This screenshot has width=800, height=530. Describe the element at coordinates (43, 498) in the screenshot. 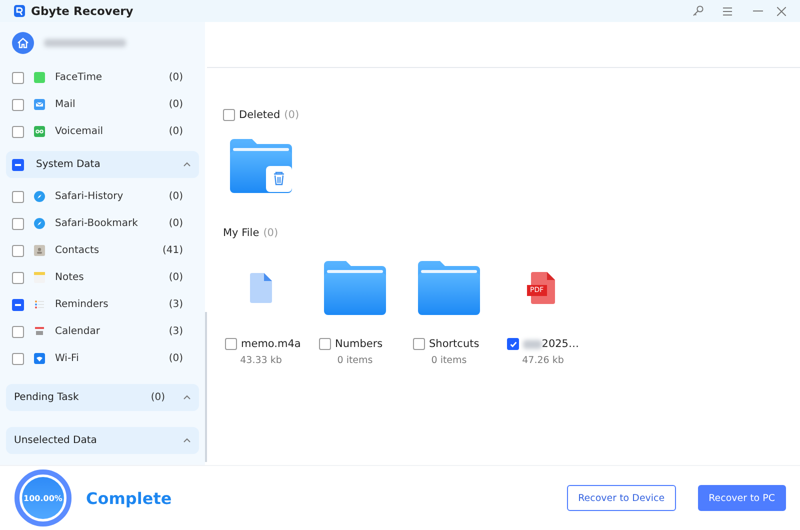

I see `progress-percent: 100.00%` at that location.